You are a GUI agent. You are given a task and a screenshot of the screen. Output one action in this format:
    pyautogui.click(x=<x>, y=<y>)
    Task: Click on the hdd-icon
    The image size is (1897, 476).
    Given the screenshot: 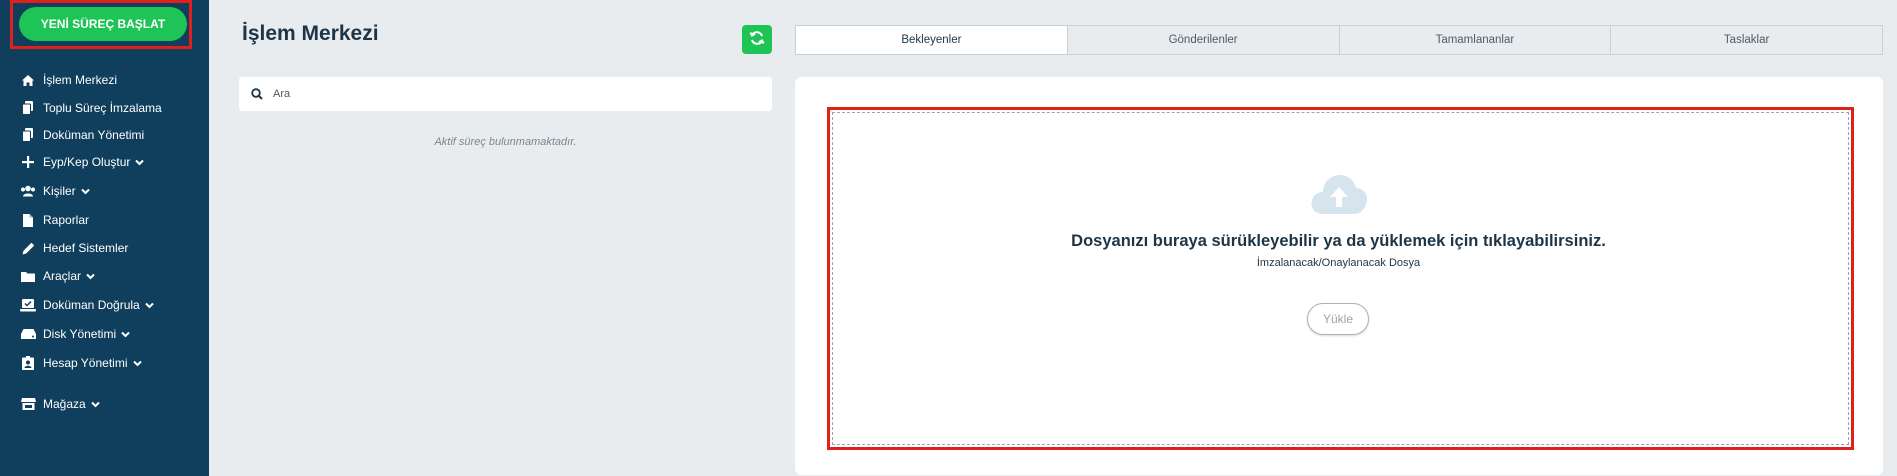 What is the action you would take?
    pyautogui.click(x=28, y=334)
    